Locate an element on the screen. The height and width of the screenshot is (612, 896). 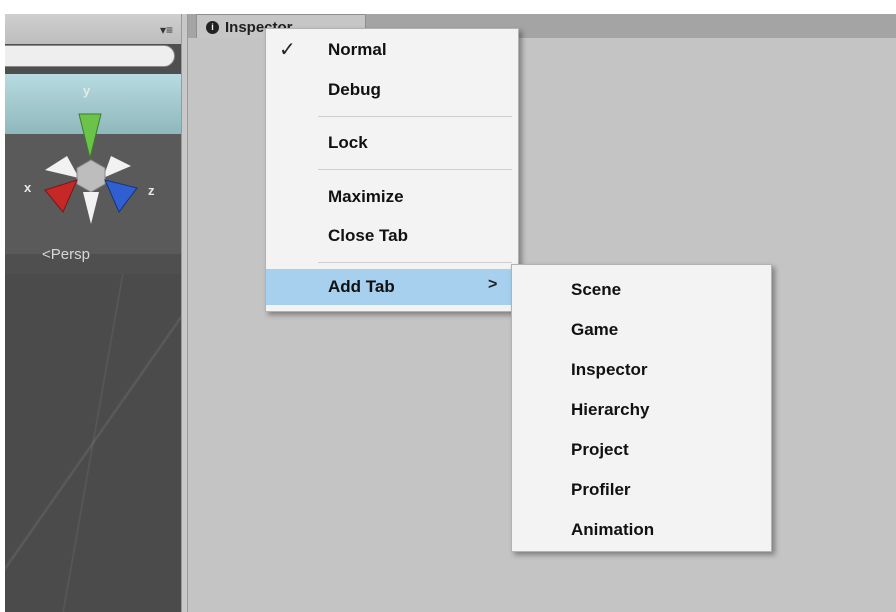
menu-item-add-tab: Add Tab > is located at coordinates (392, 287).